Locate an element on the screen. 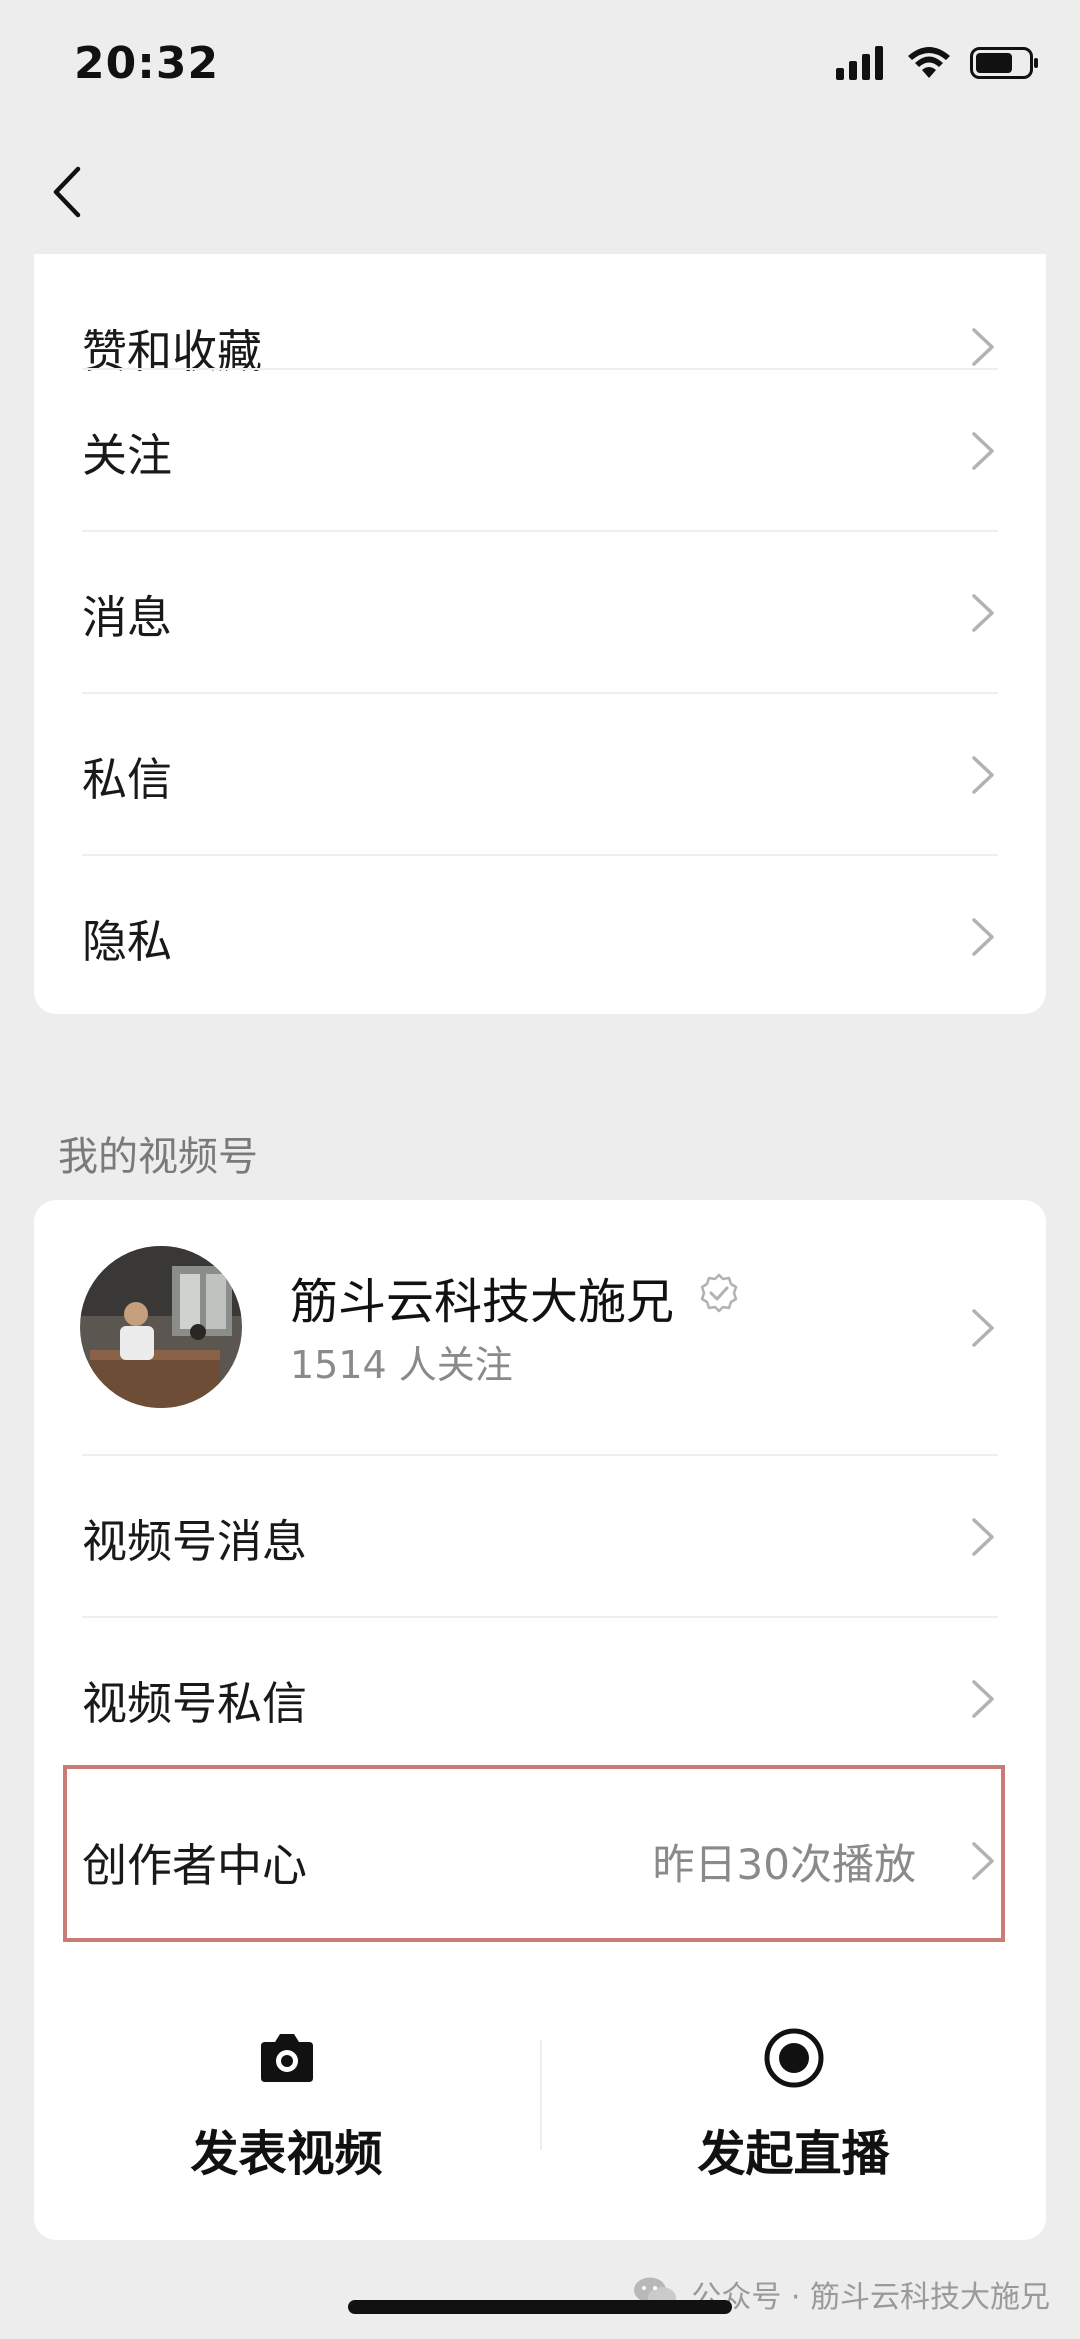 This screenshot has height=2339, width=1080. settings-item-label: 隐私 is located at coordinates (127, 941).